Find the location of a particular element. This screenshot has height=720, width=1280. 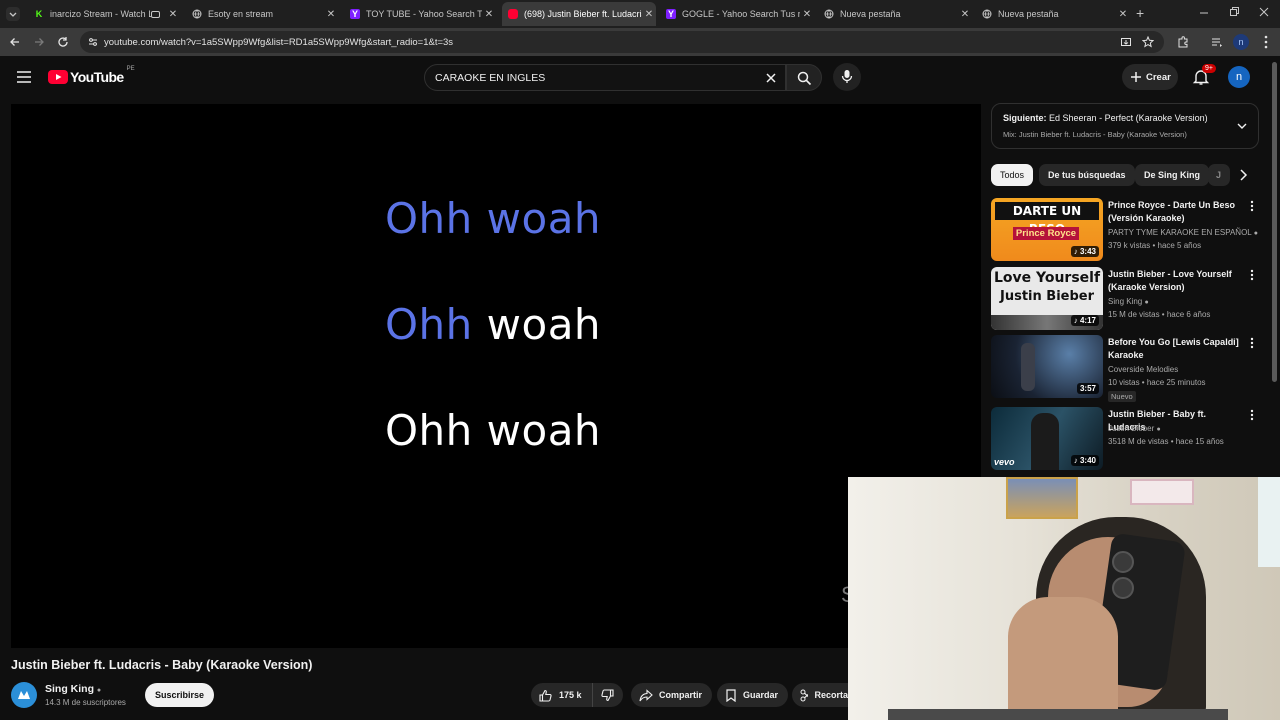

tab-title: inarcizo Stream - Watch Liv is located at coordinates (100, 14).